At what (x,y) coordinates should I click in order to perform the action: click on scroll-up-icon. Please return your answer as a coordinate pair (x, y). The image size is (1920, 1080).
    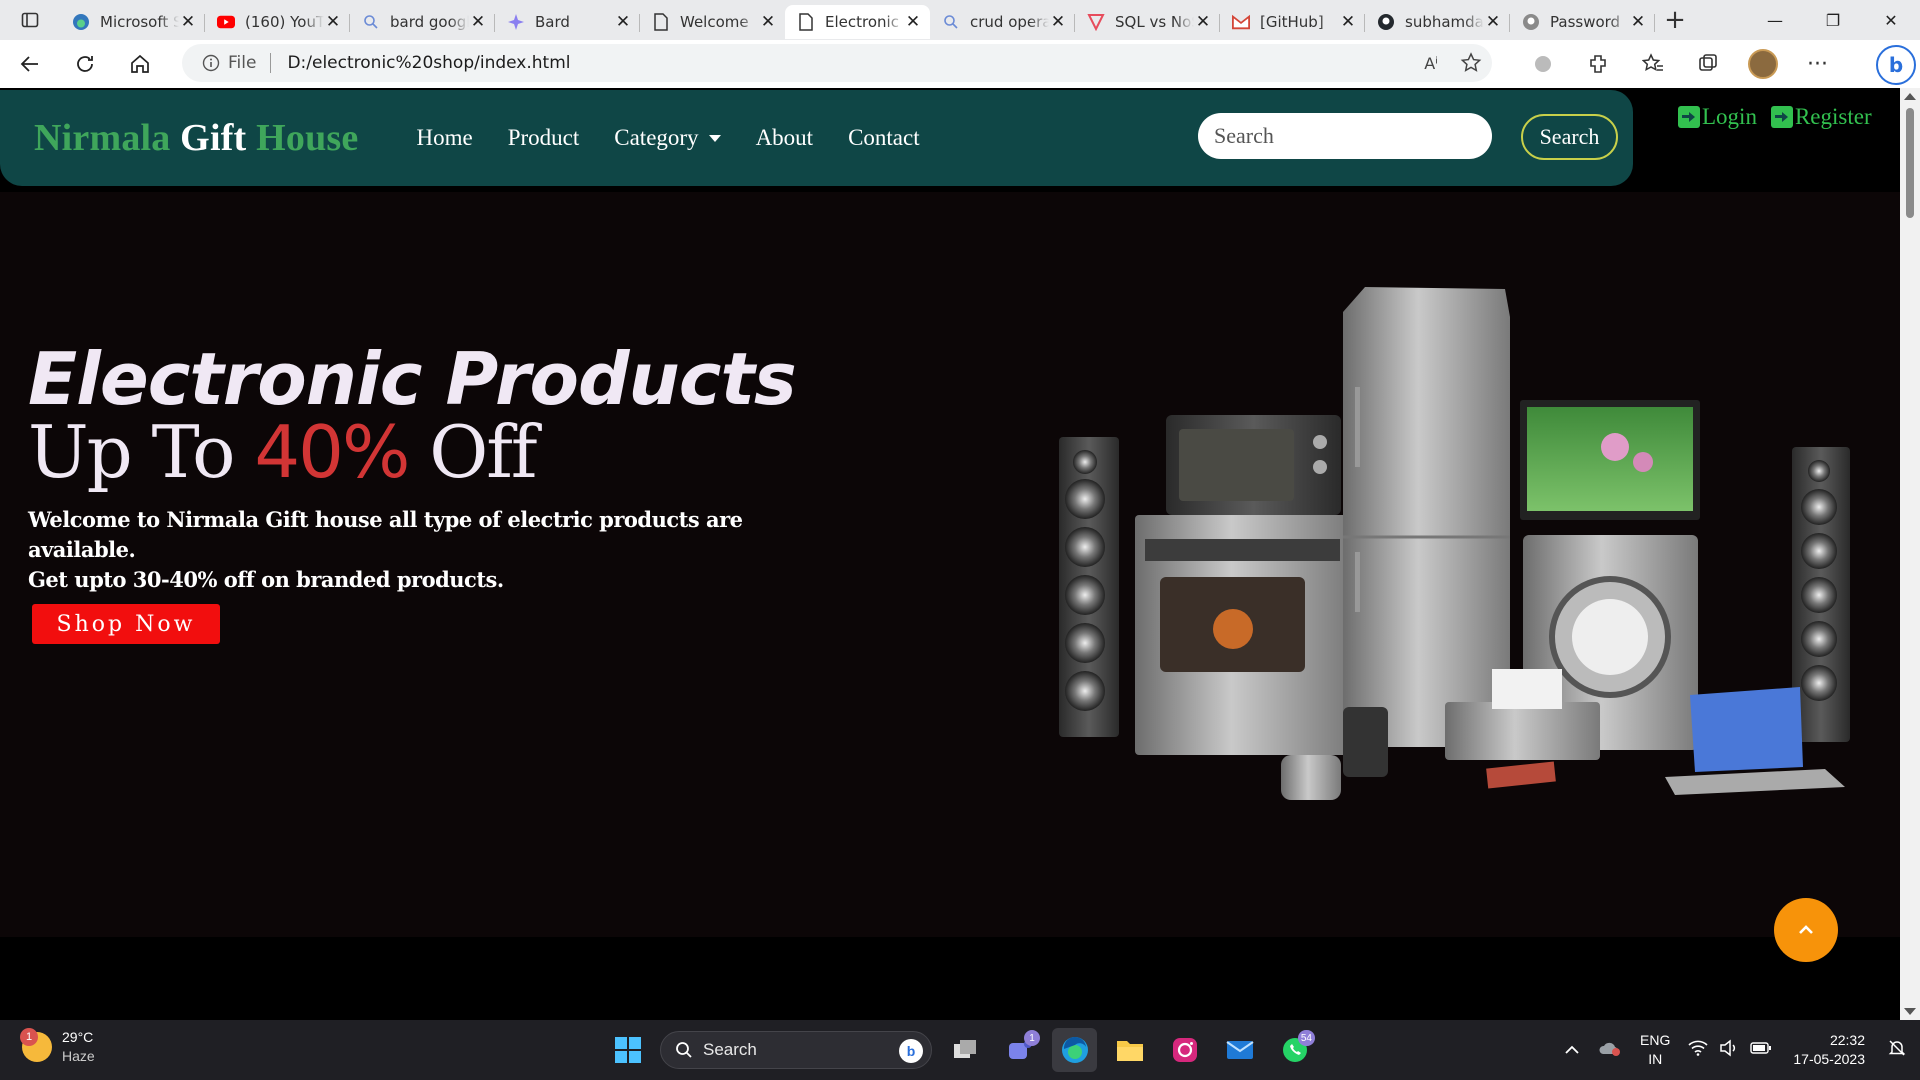
    Looking at the image, I should click on (1910, 96).